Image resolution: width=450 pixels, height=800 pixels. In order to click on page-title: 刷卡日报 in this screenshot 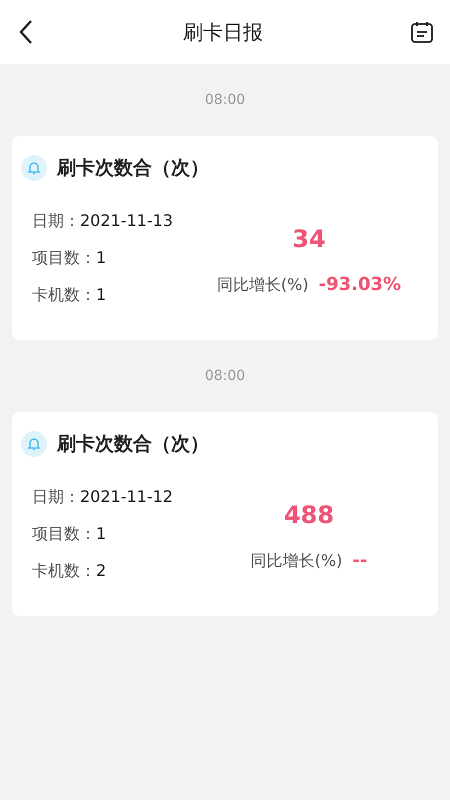, I will do `click(223, 32)`.